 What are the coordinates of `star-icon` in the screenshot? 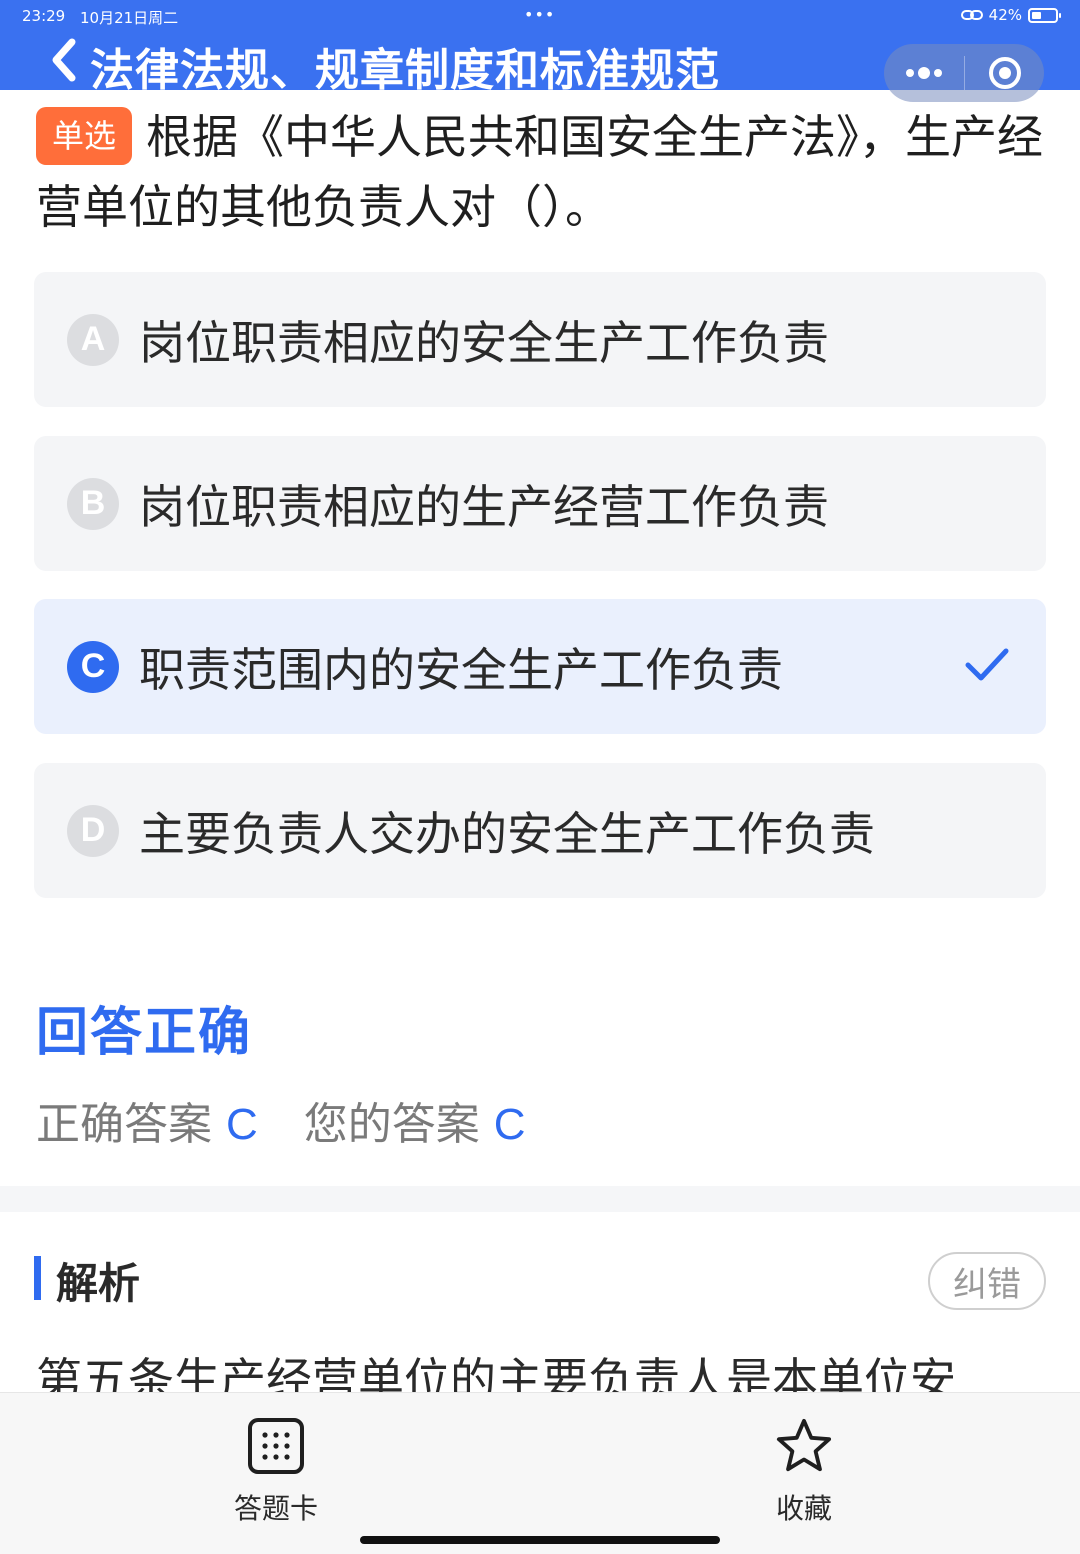 It's located at (804, 1445).